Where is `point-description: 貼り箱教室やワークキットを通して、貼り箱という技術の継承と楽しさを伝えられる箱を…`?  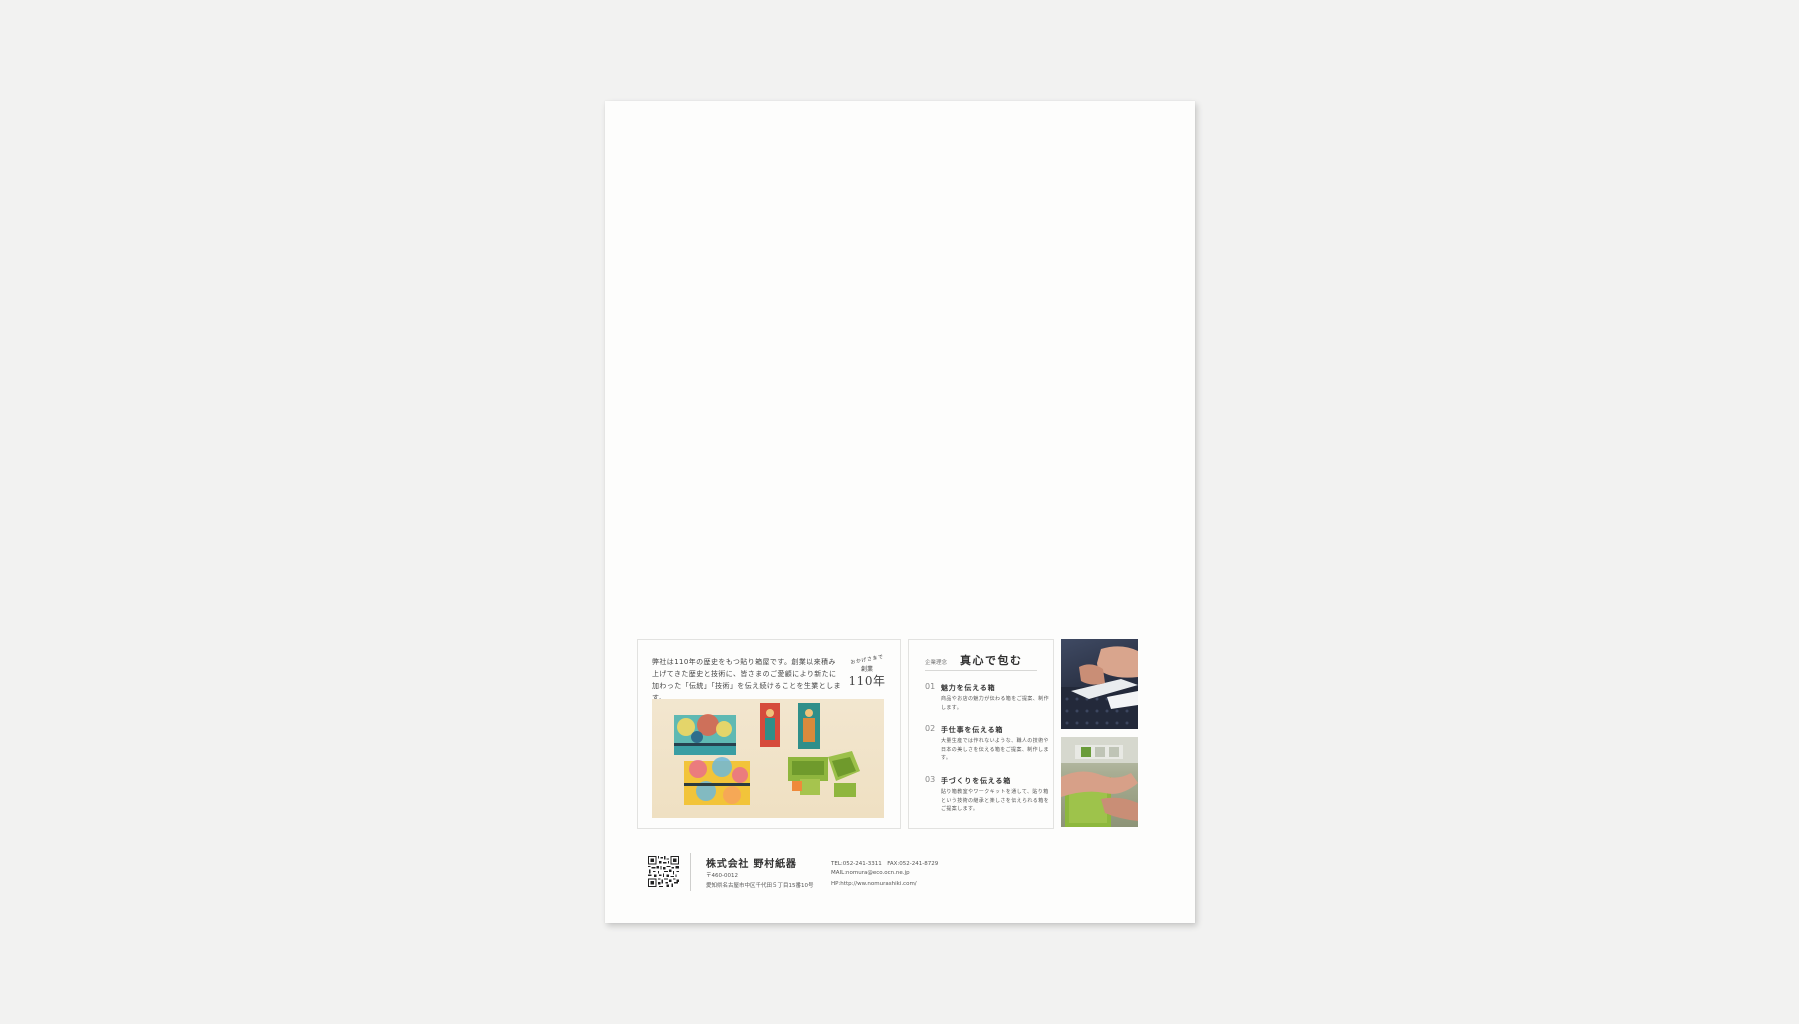 point-description: 貼り箱教室やワークキットを通して、貼り箱という技術の継承と楽しさを伝えられる箱を… is located at coordinates (995, 800).